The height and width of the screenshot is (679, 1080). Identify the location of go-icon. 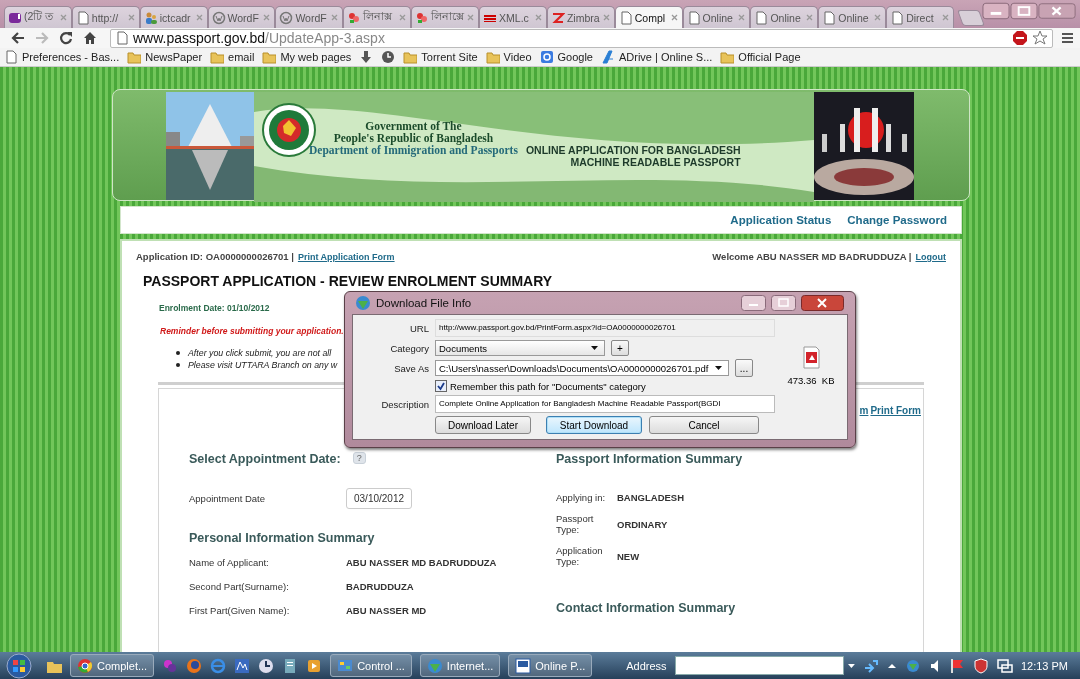
(870, 665).